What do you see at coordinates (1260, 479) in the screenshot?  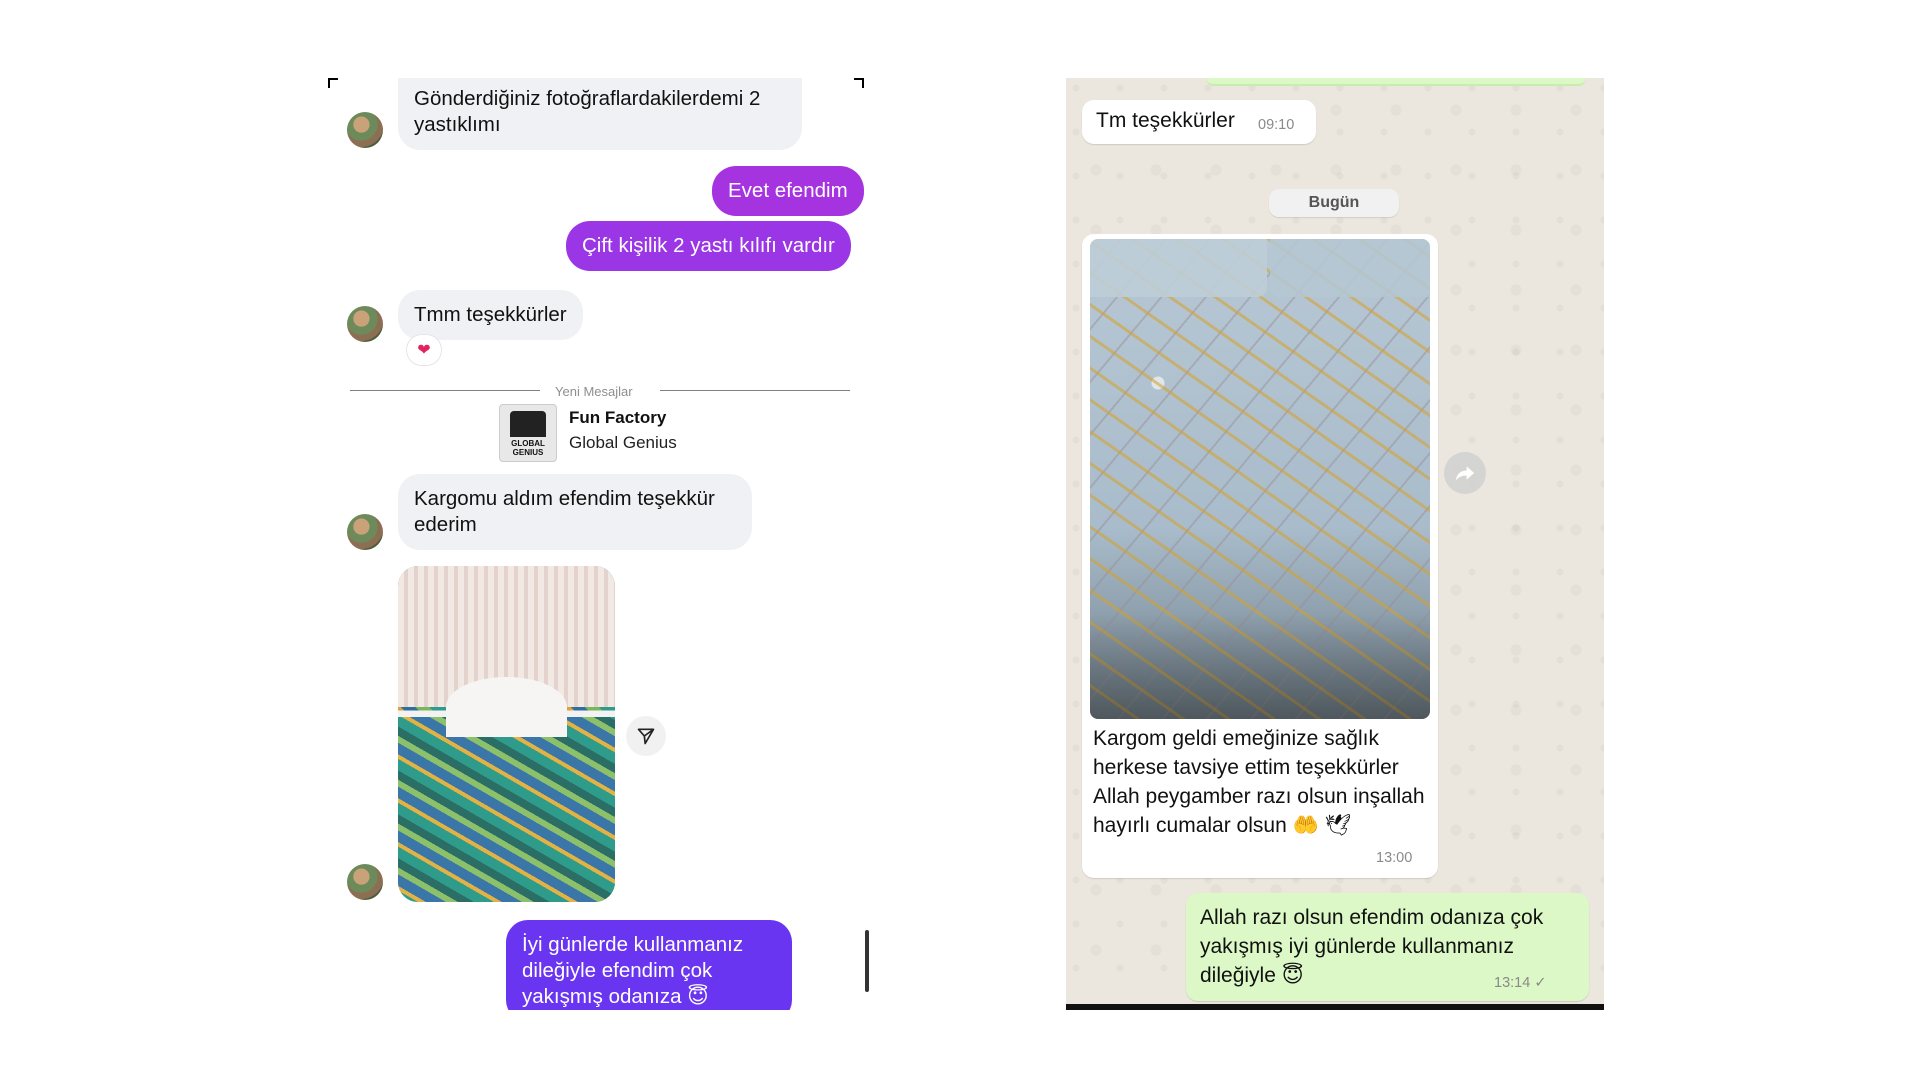 I see `bed-photo` at bounding box center [1260, 479].